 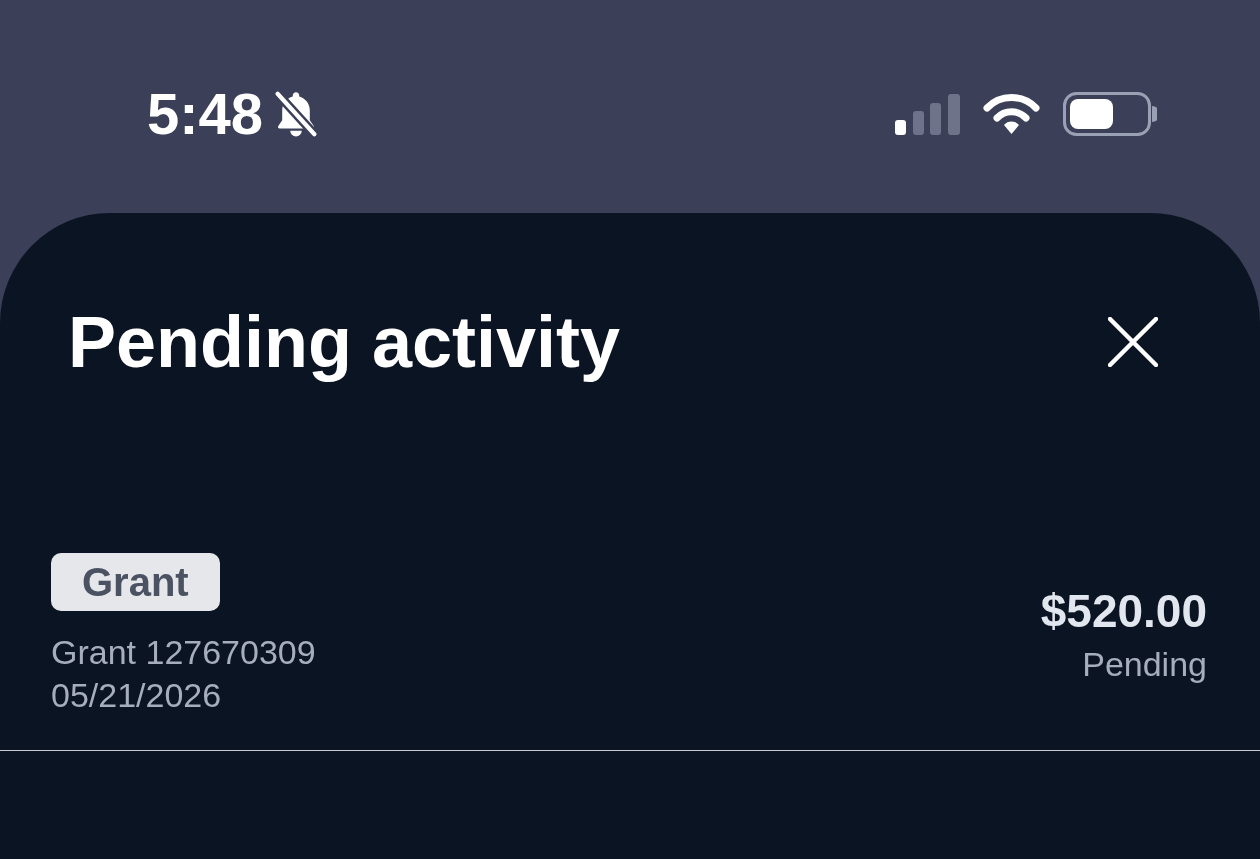 I want to click on transaction-description: Grant 127670309, so click(x=183, y=653).